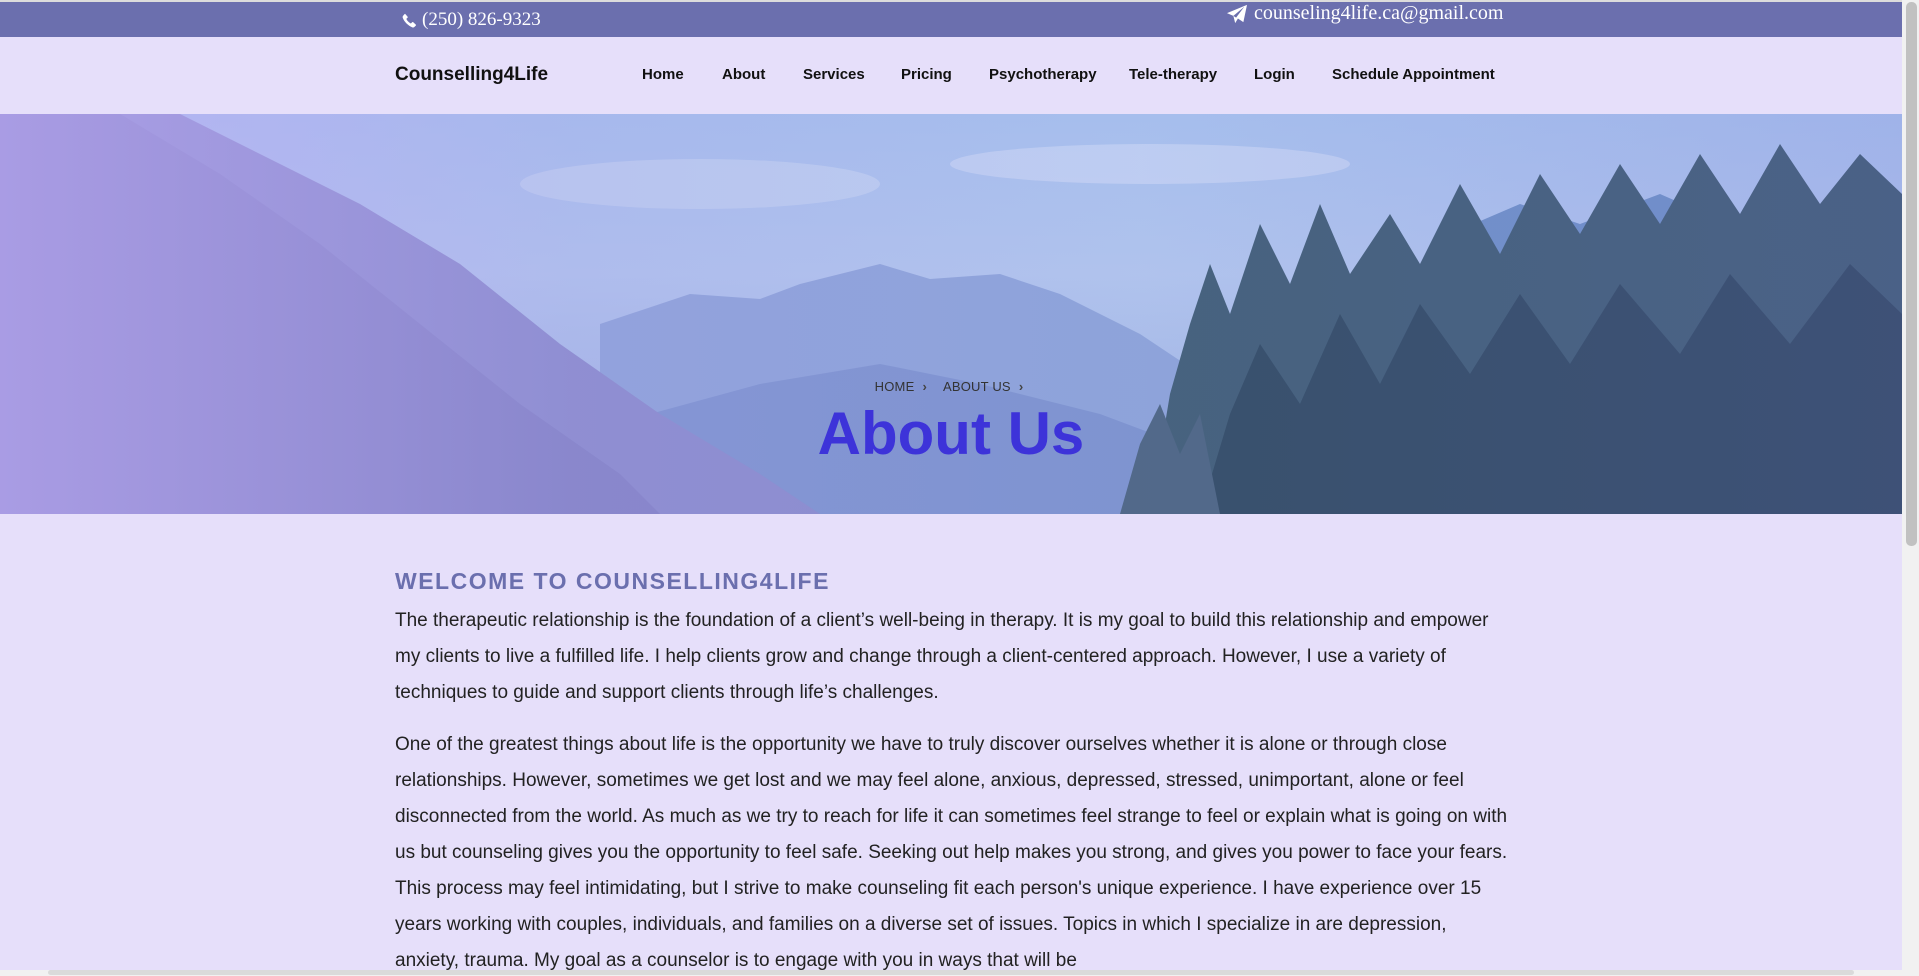  I want to click on phone-number: (250) 826-9323, so click(481, 19).